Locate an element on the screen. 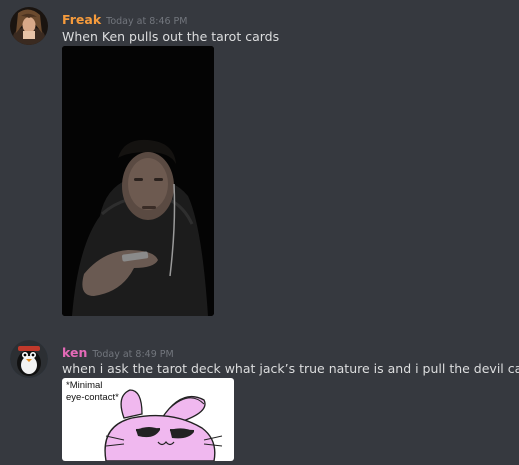  user-avatar-photo is located at coordinates (29, 26).